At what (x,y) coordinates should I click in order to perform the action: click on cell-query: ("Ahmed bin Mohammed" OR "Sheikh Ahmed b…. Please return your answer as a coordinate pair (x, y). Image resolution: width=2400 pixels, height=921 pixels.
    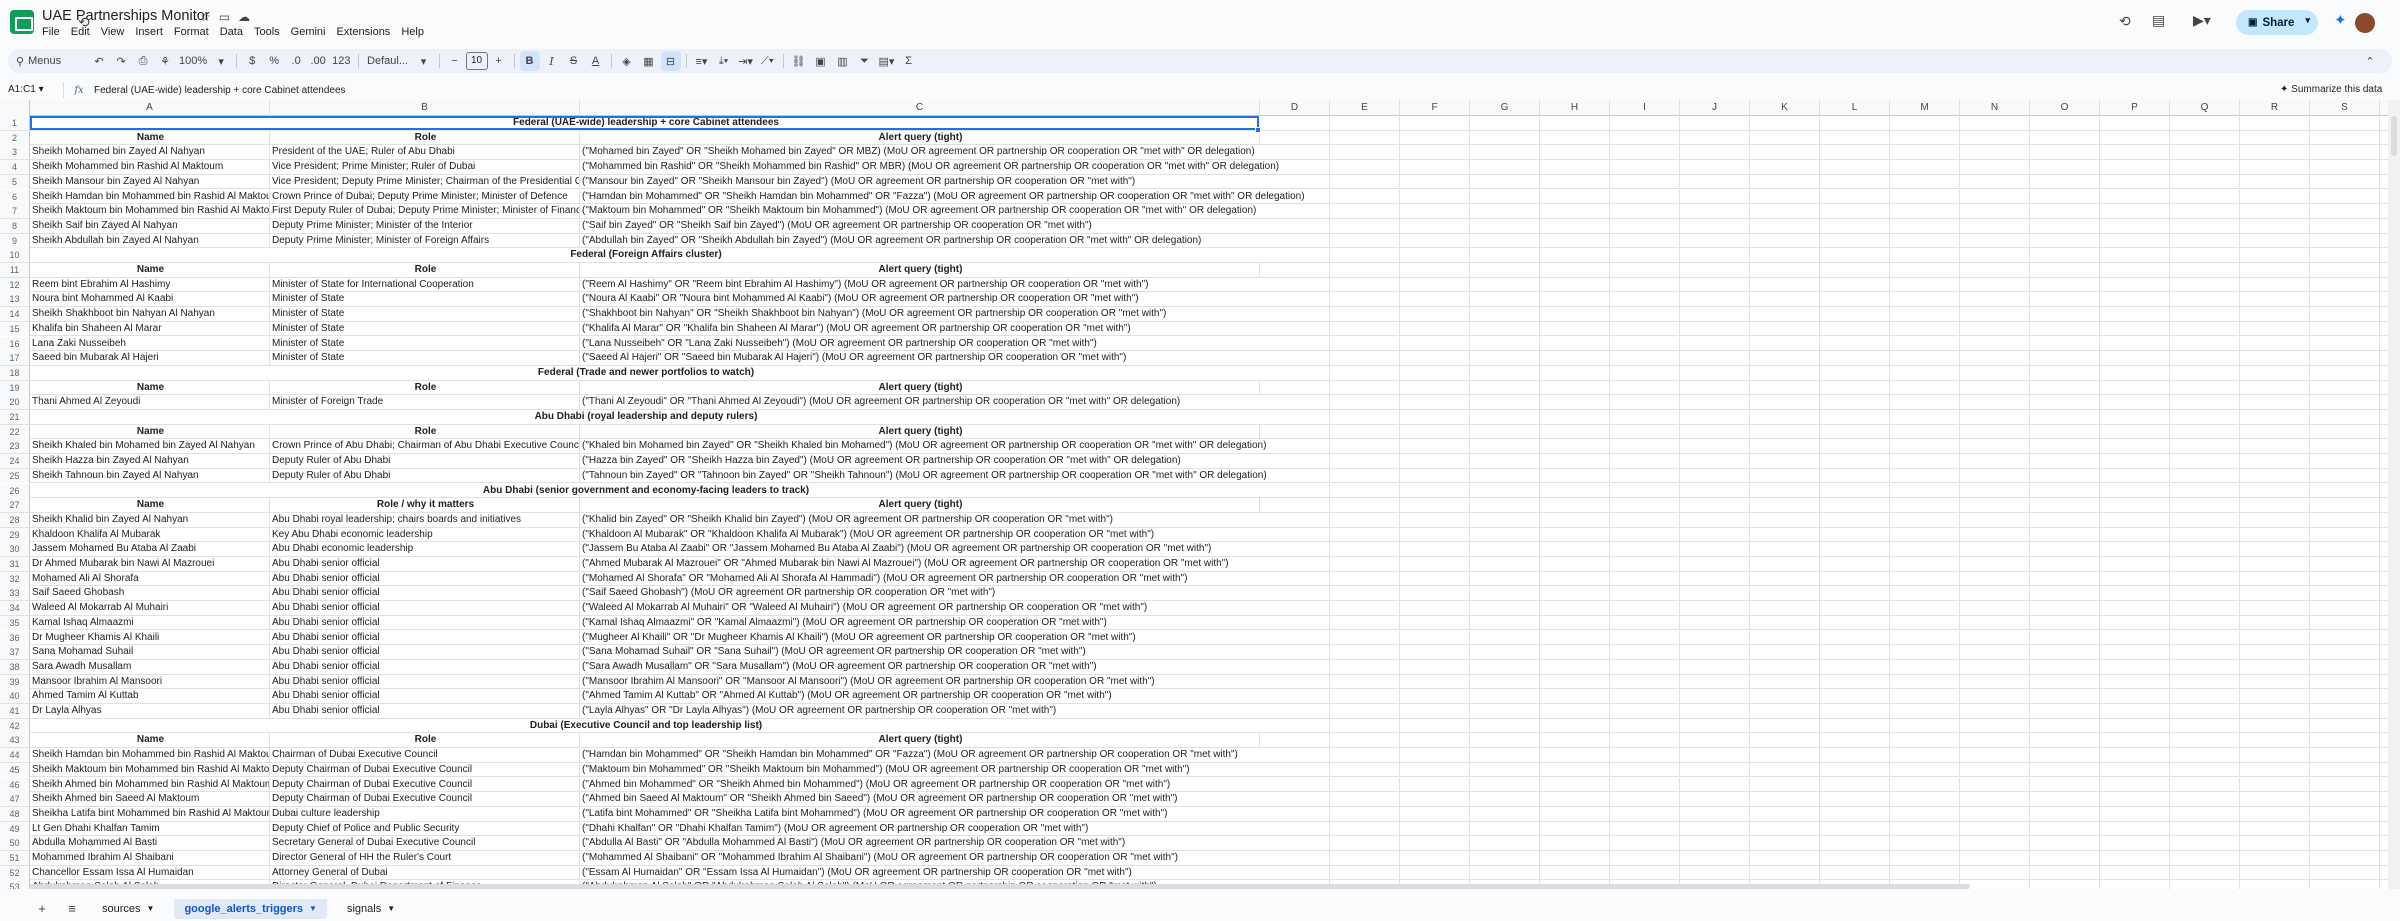
    Looking at the image, I should click on (920, 785).